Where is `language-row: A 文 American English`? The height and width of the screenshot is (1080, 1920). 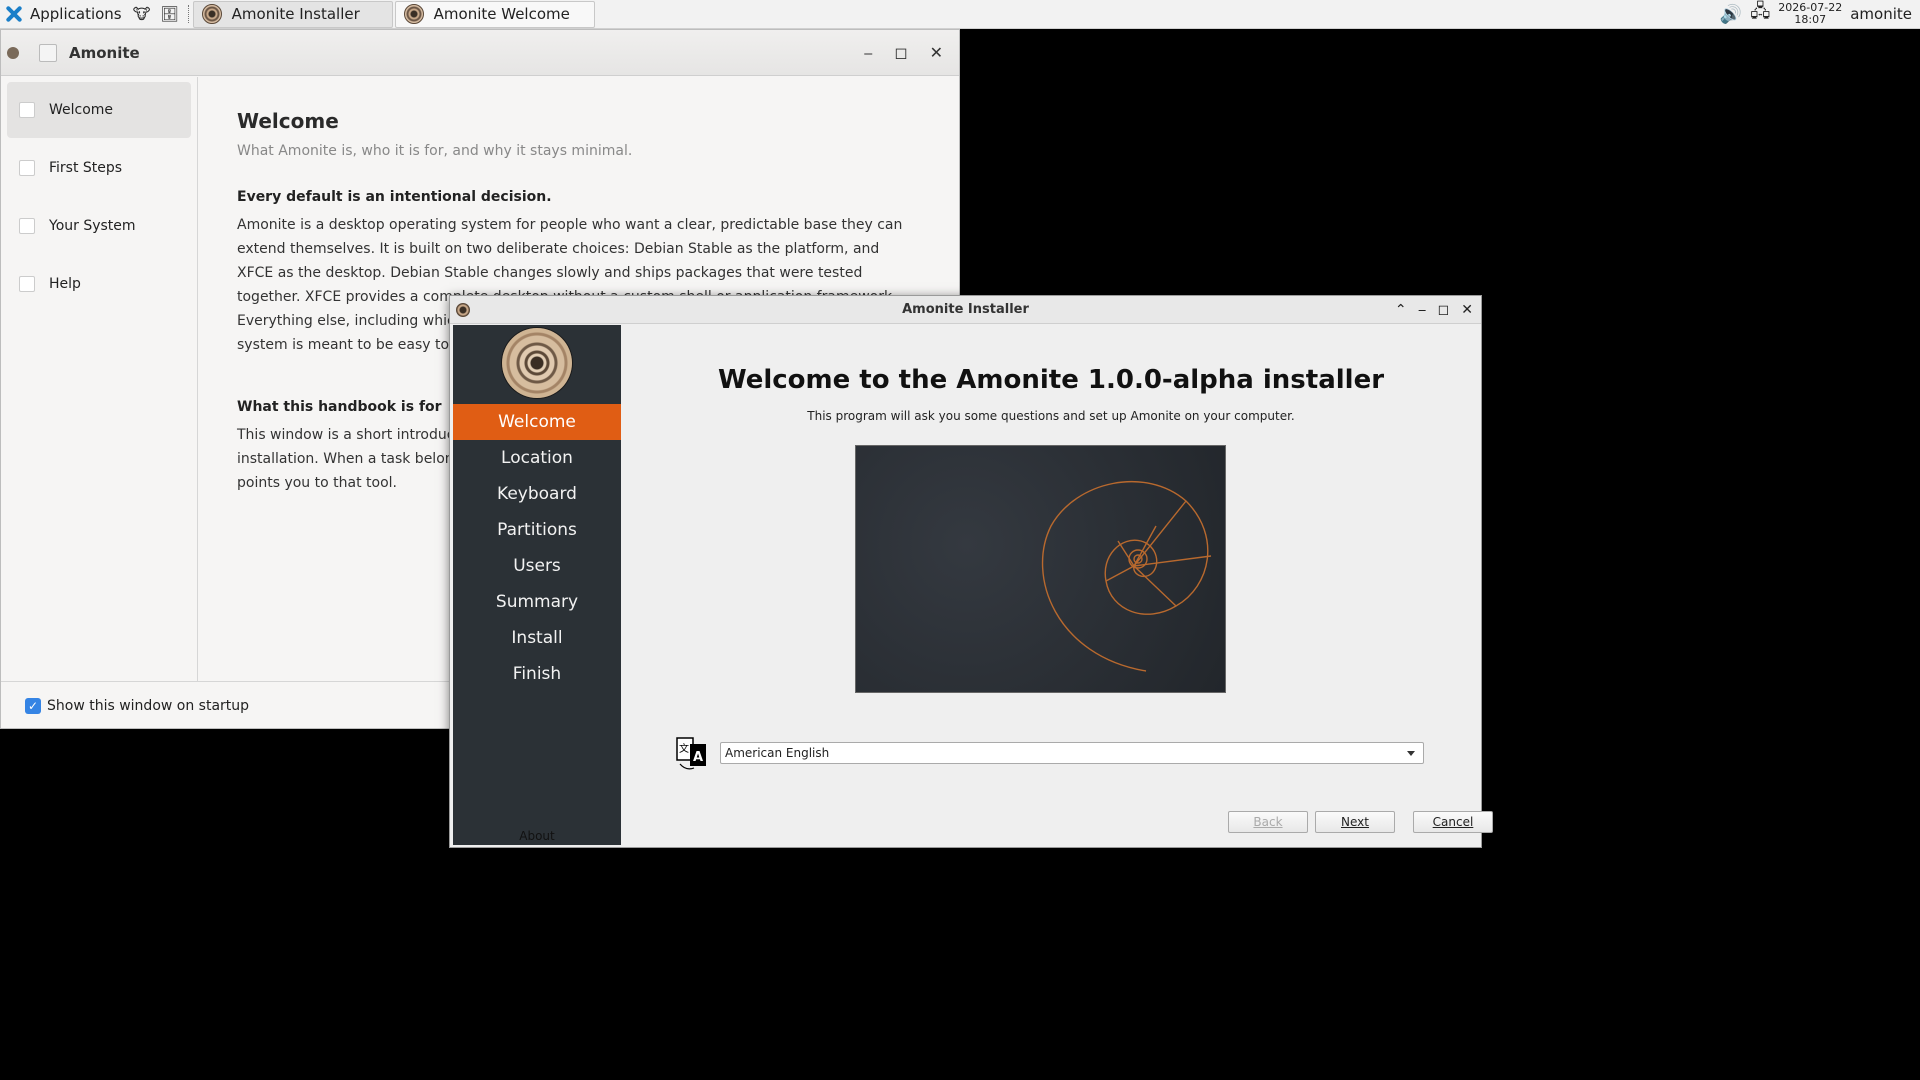
language-row: A 文 American English is located at coordinates (1050, 753).